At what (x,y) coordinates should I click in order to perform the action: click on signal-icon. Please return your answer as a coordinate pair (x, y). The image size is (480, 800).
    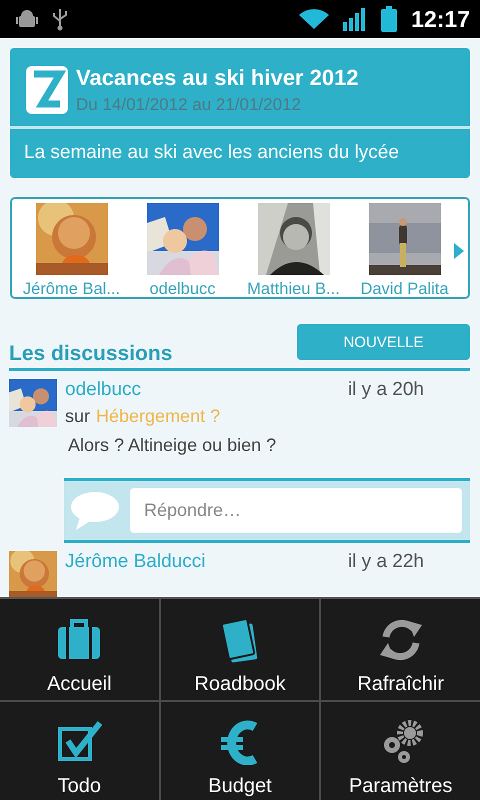
    Looking at the image, I should click on (355, 19).